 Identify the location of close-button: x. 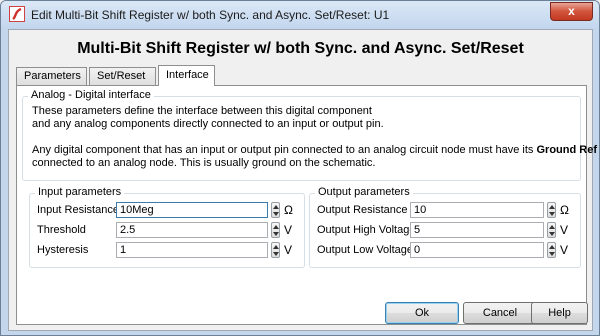
(571, 11).